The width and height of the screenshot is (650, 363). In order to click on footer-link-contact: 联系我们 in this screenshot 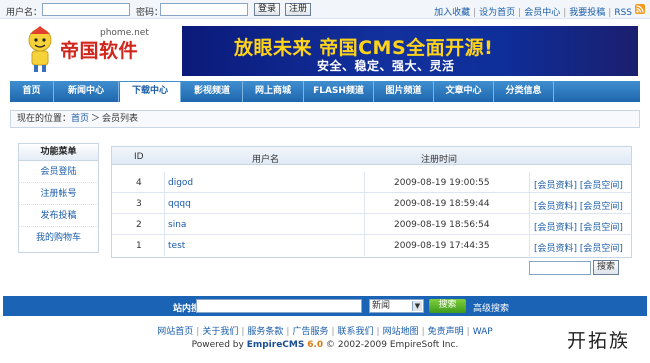, I will do `click(356, 332)`.